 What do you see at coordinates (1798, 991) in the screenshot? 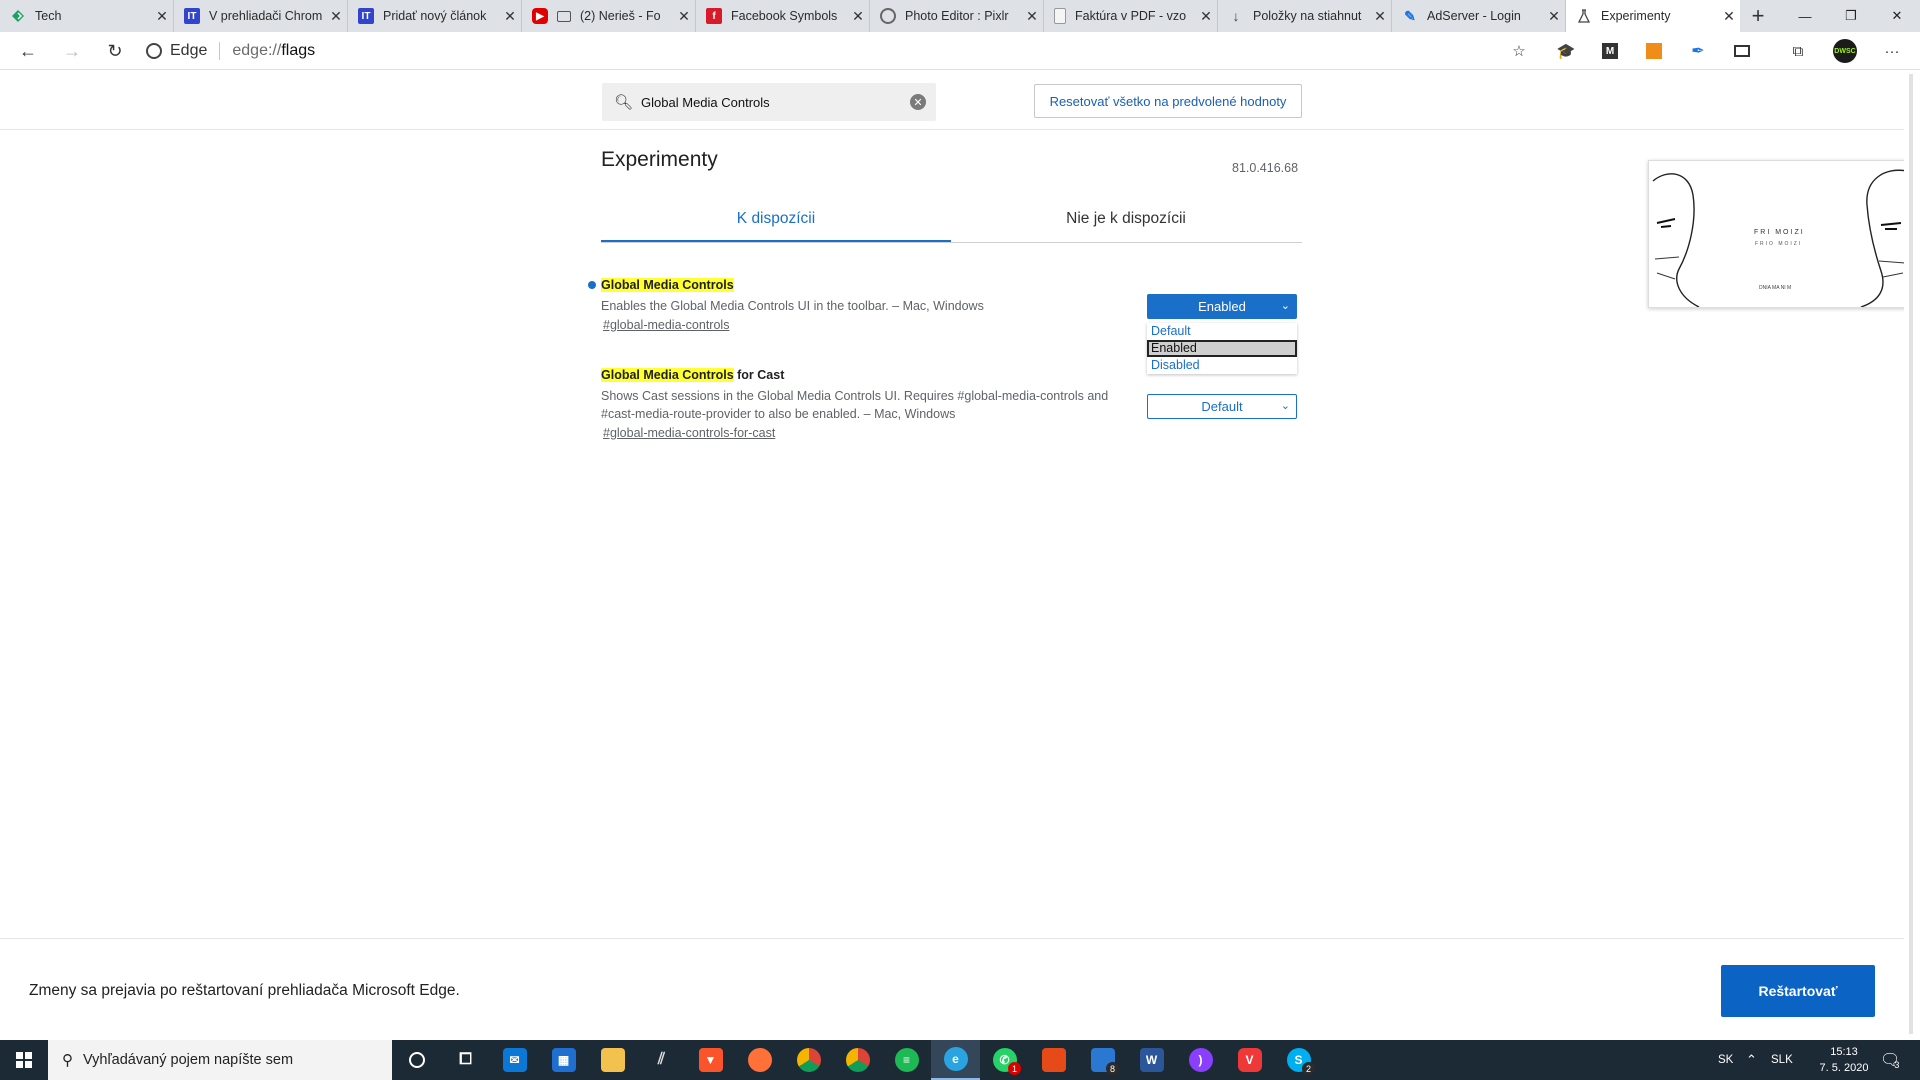
I see `restart-button: Reštartovať` at bounding box center [1798, 991].